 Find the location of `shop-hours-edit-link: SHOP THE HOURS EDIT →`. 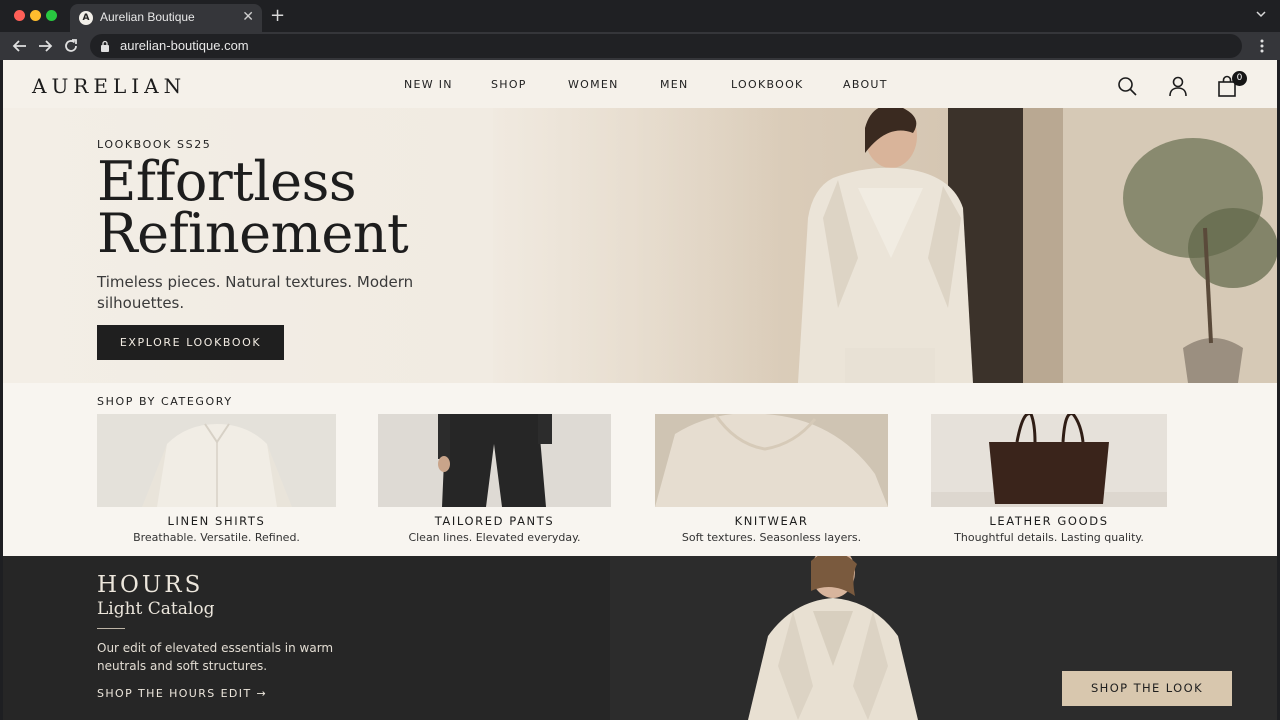

shop-hours-edit-link: SHOP THE HOURS EDIT → is located at coordinates (182, 693).